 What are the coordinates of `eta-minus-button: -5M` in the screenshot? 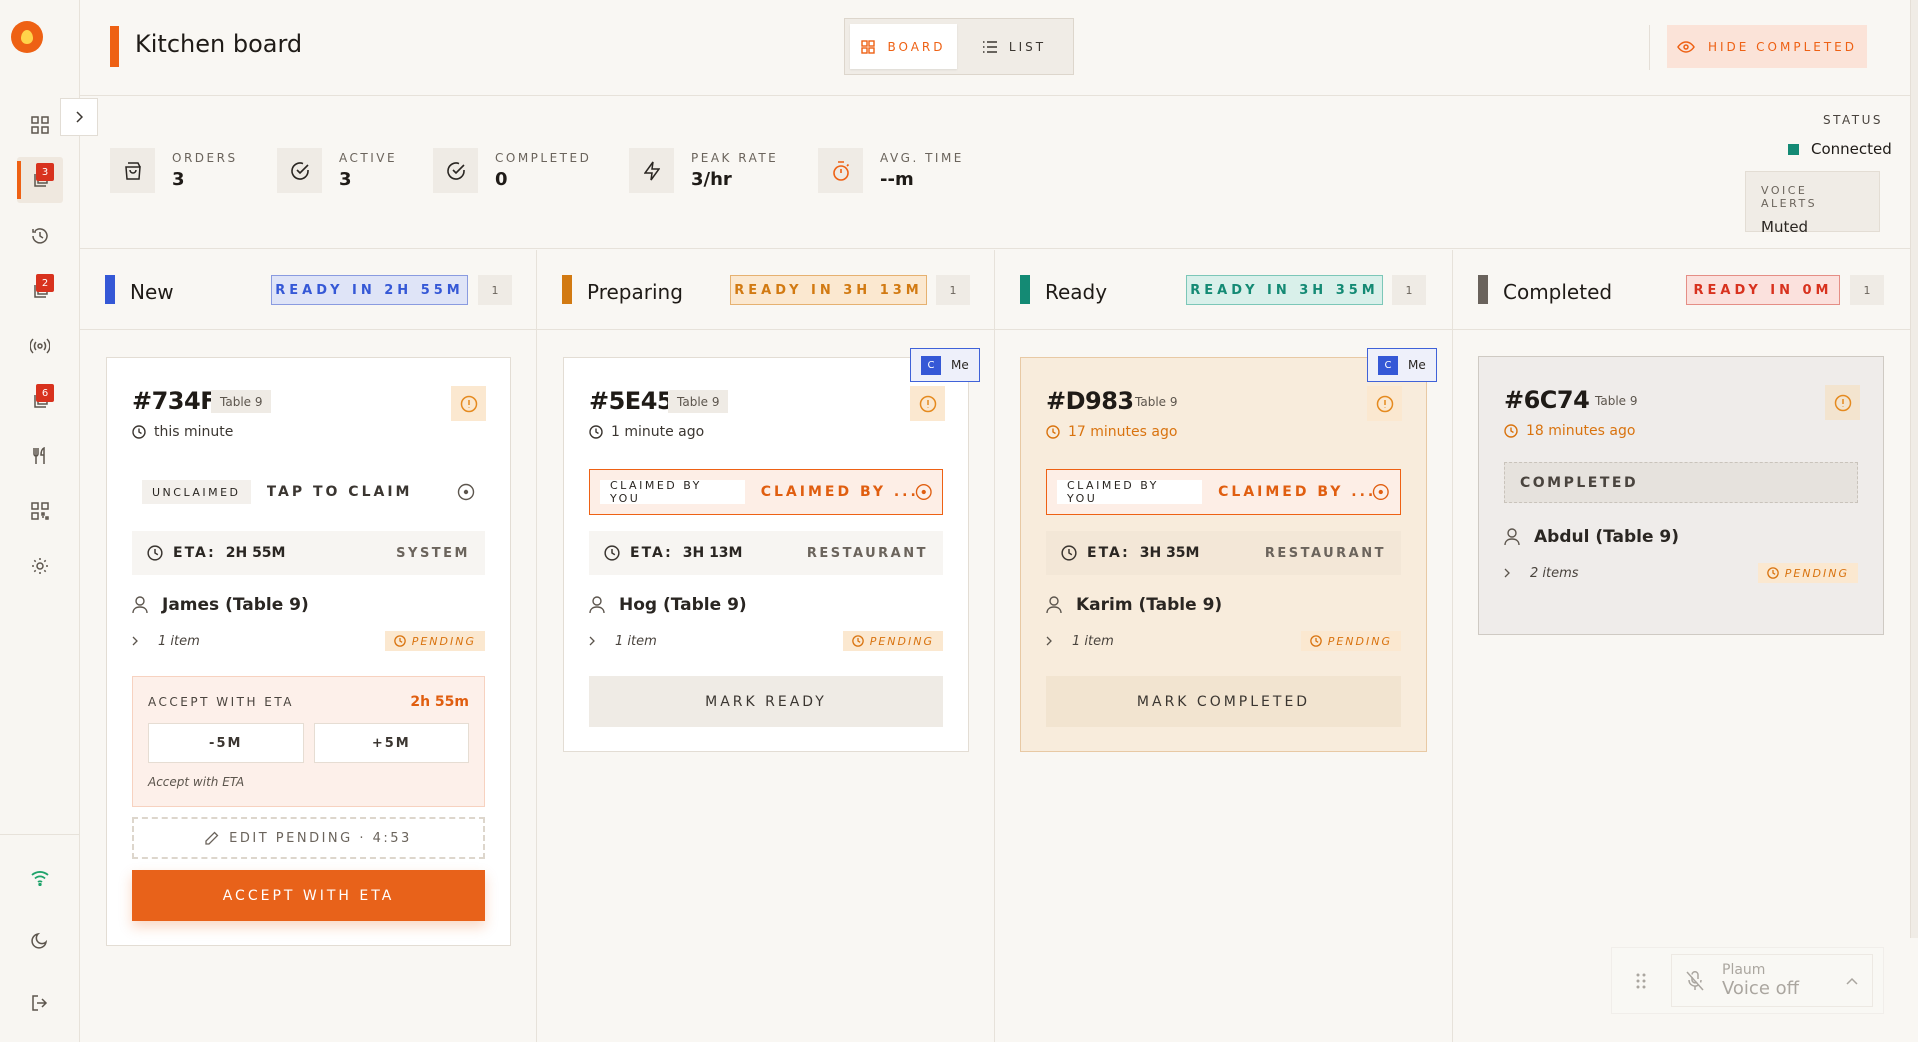 It's located at (226, 743).